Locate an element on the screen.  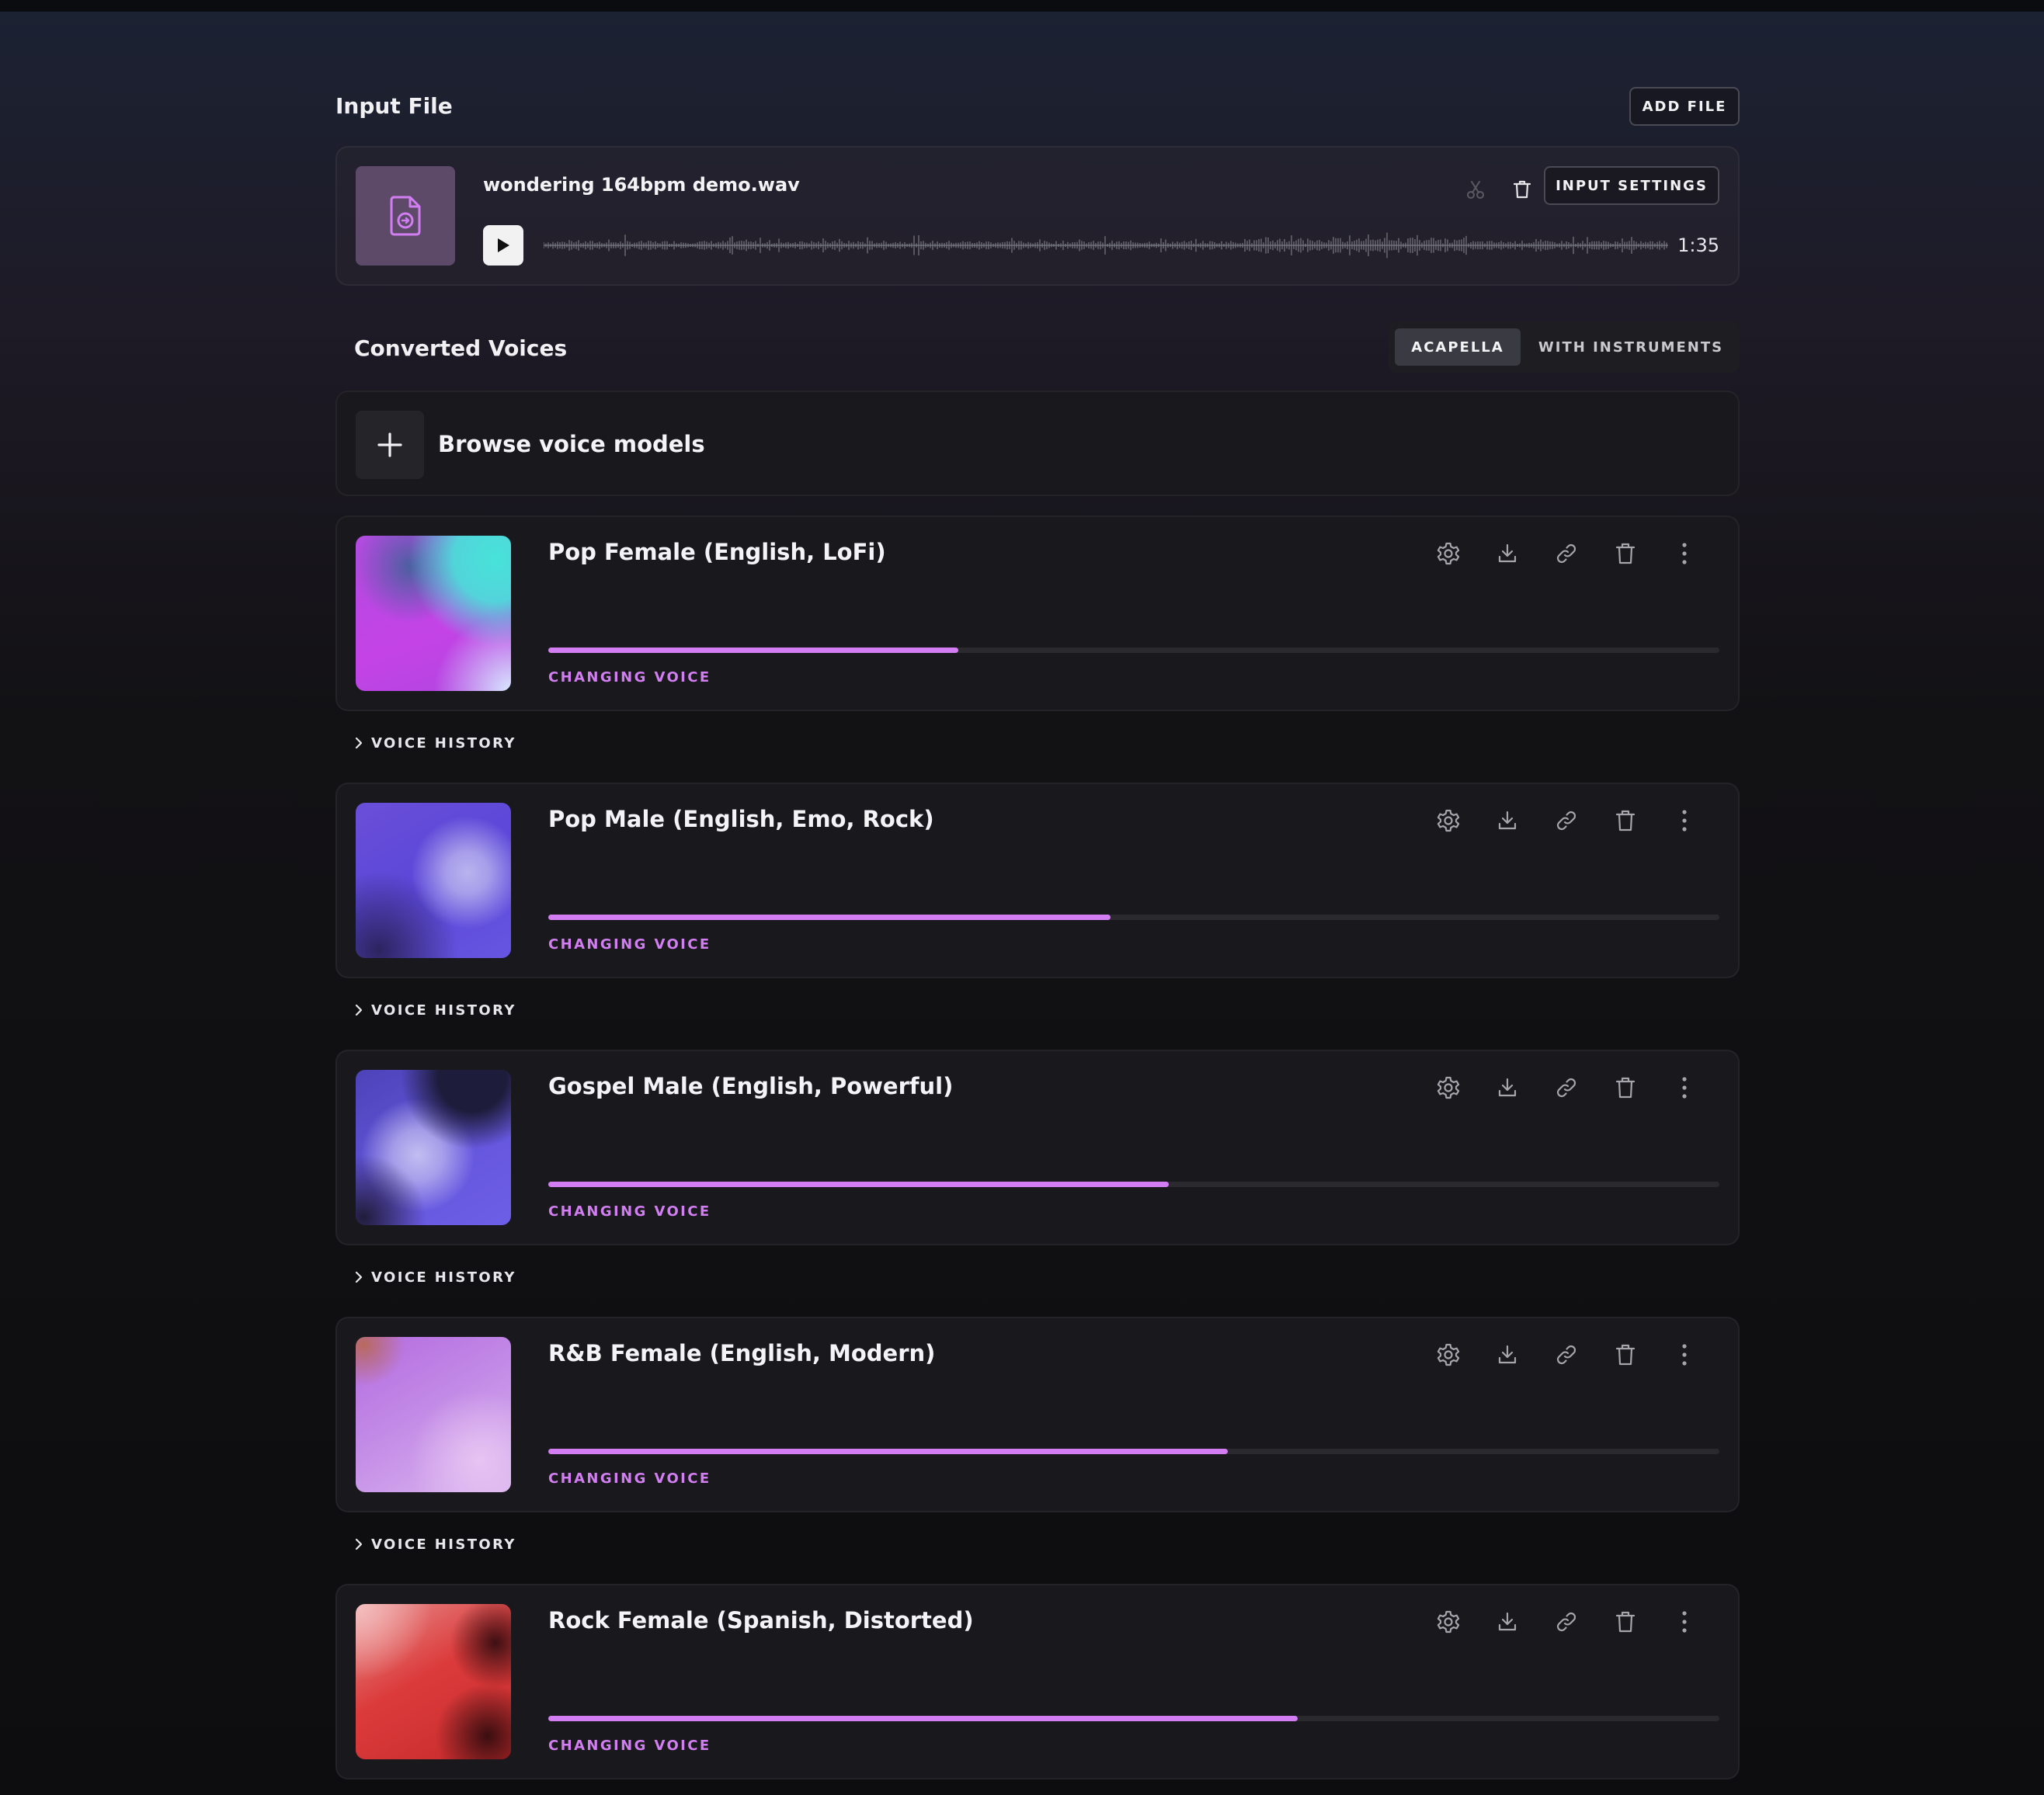
mode-option-with-instruments: WITH INSTRUMENTS is located at coordinates (1630, 347).